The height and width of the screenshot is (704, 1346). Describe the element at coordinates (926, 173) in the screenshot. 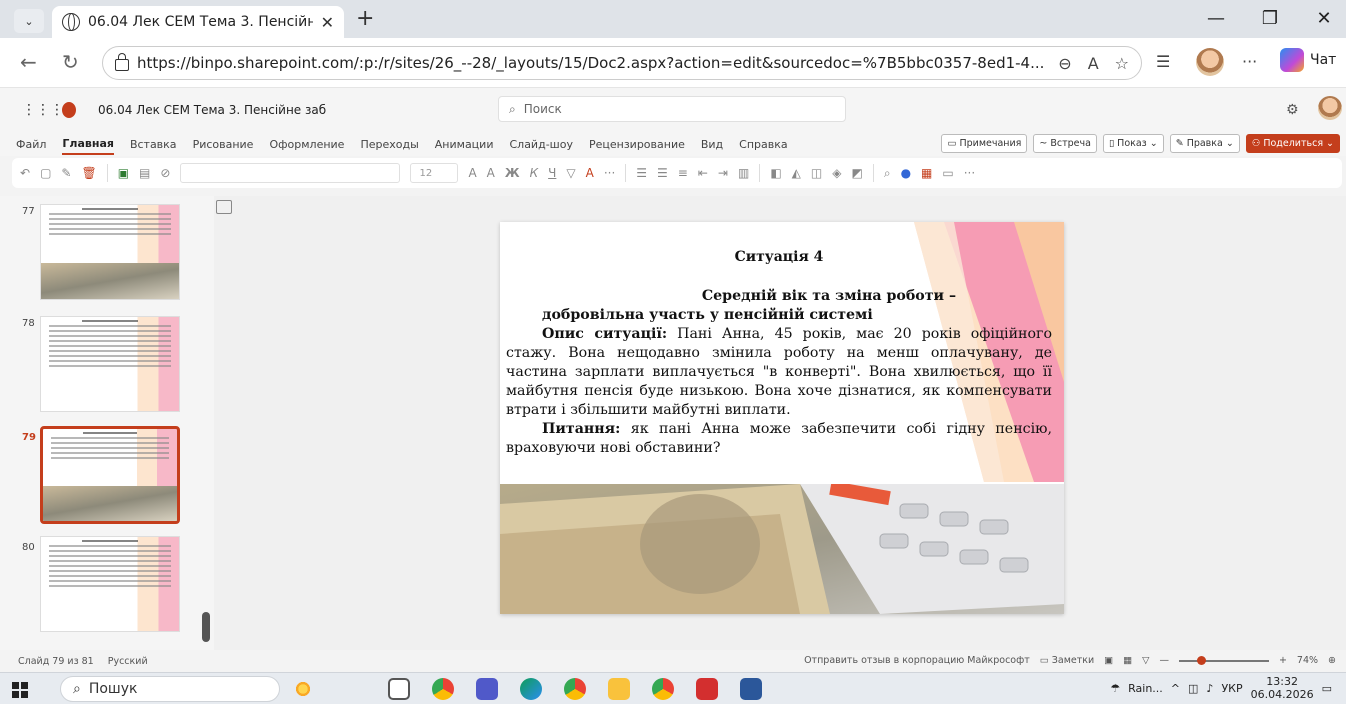

I see `designer-icon: ▦` at that location.